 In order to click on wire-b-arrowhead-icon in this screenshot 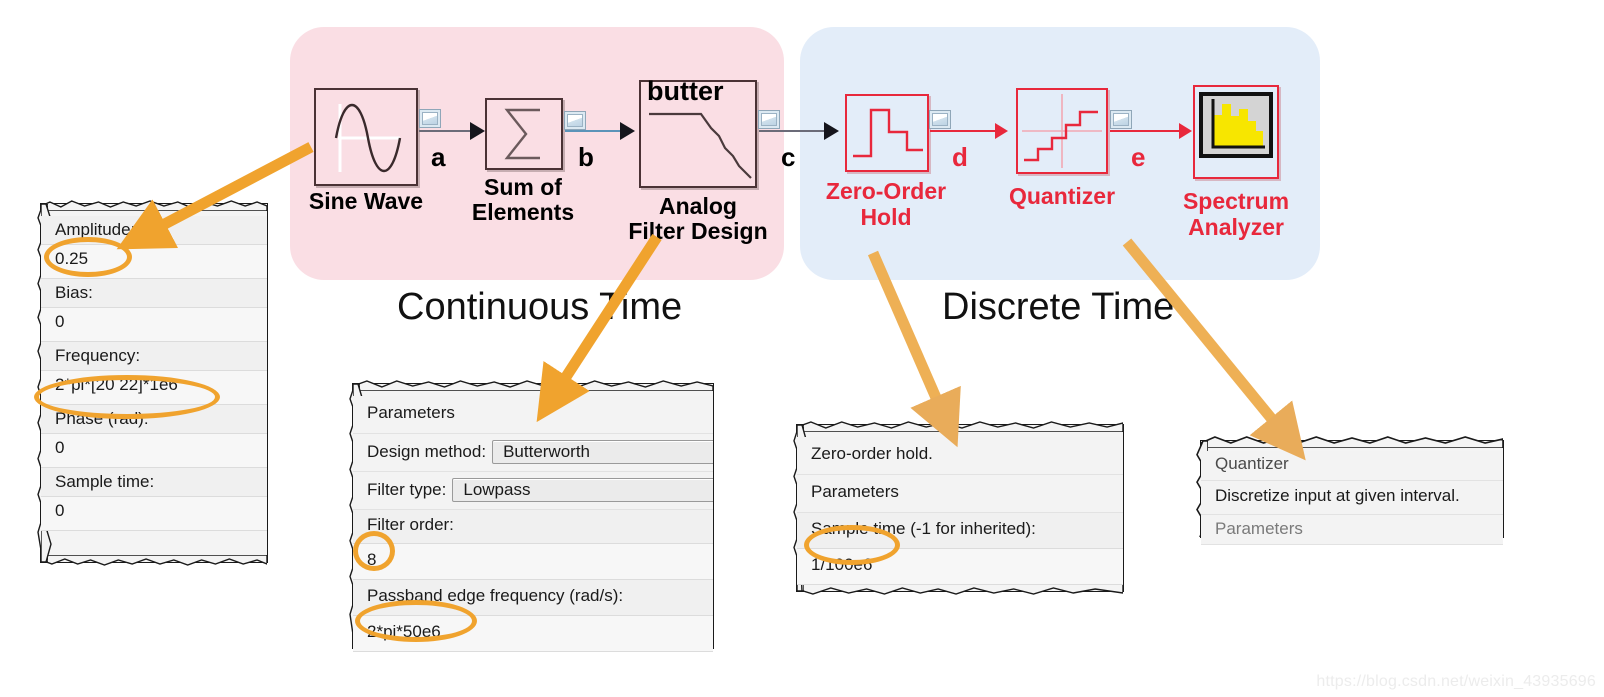, I will do `click(627, 131)`.